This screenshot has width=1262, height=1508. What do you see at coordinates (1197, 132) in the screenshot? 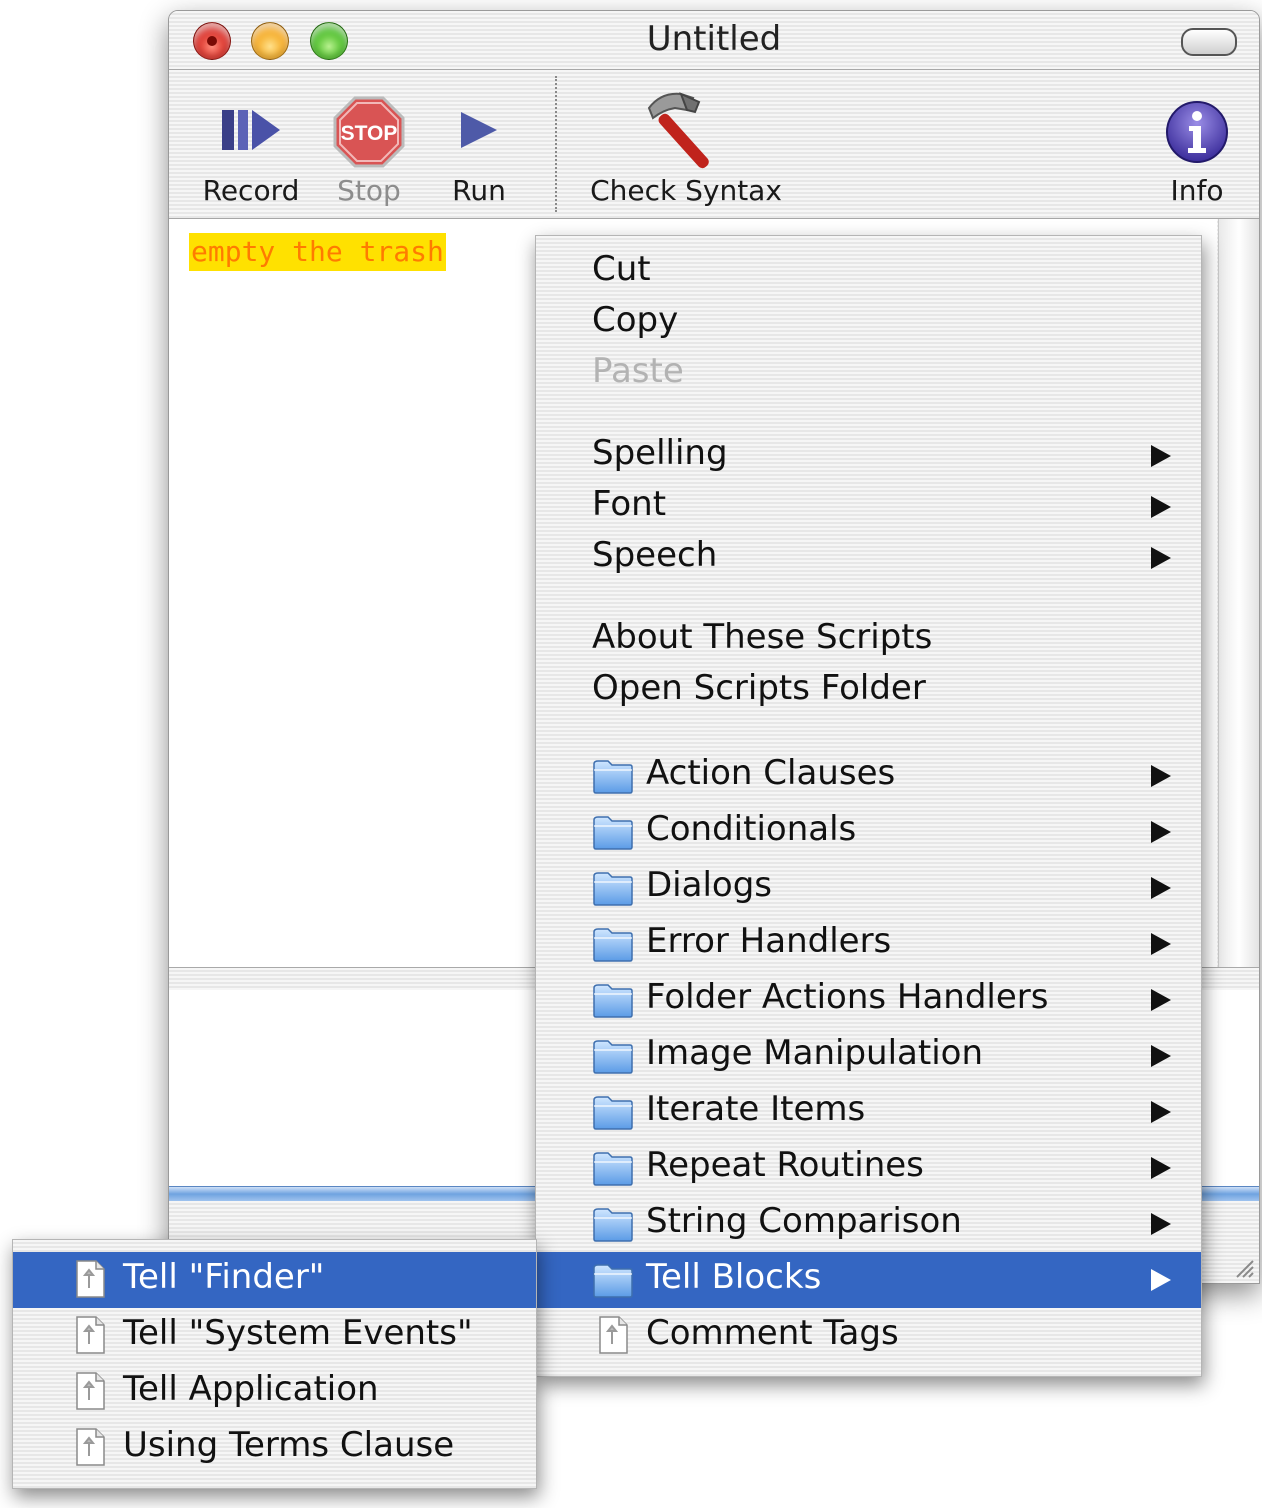
I see `info-icon` at bounding box center [1197, 132].